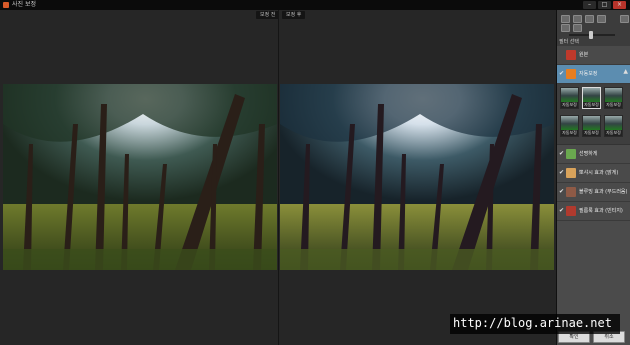 The width and height of the screenshot is (630, 345). I want to click on preset-thumb-active: 자동보정, so click(591, 98).